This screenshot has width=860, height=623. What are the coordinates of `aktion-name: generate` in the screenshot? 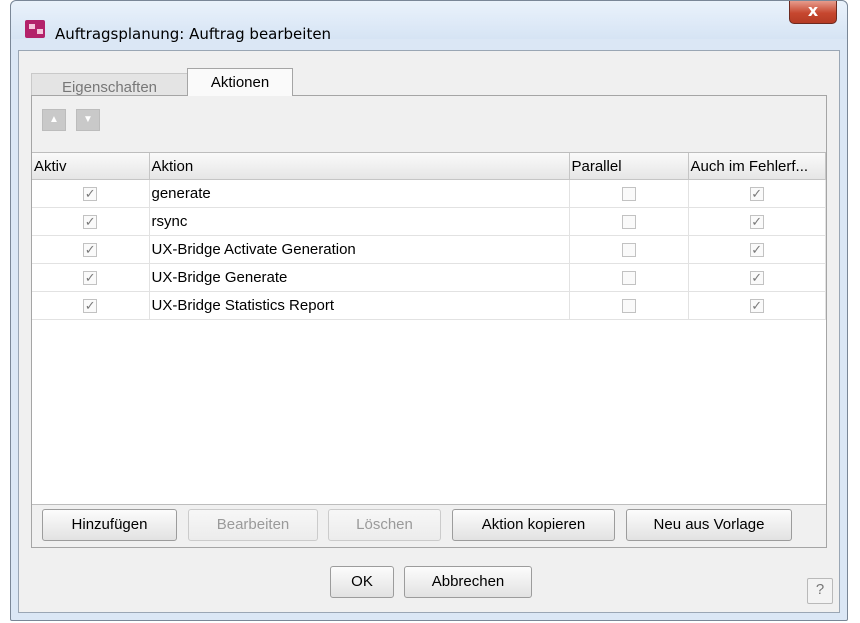 It's located at (359, 193).